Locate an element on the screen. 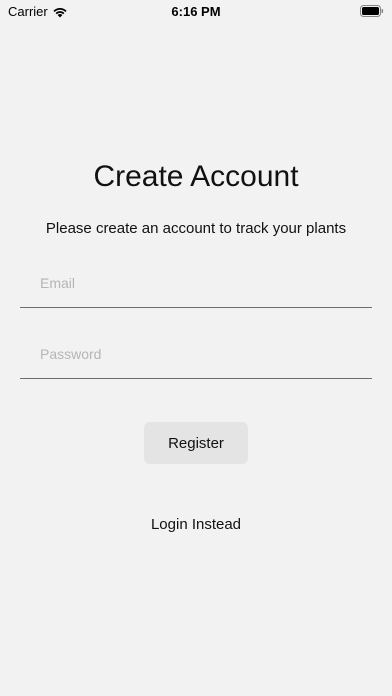  password-field is located at coordinates (196, 358).